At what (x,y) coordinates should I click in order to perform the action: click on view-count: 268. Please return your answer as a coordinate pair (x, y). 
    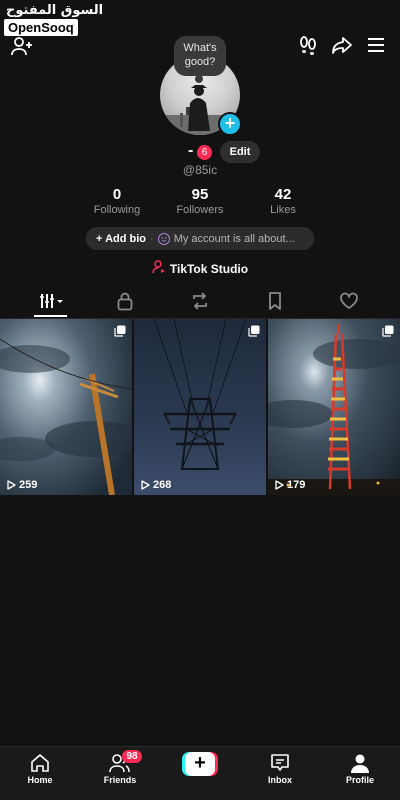
    Looking at the image, I should click on (155, 485).